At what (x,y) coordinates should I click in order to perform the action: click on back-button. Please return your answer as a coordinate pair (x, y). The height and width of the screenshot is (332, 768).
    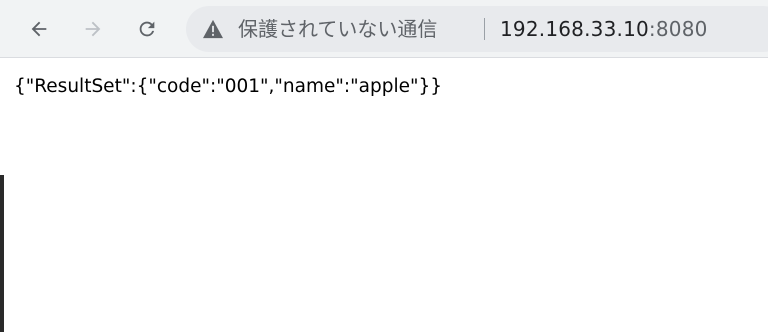
    Looking at the image, I should click on (39, 29).